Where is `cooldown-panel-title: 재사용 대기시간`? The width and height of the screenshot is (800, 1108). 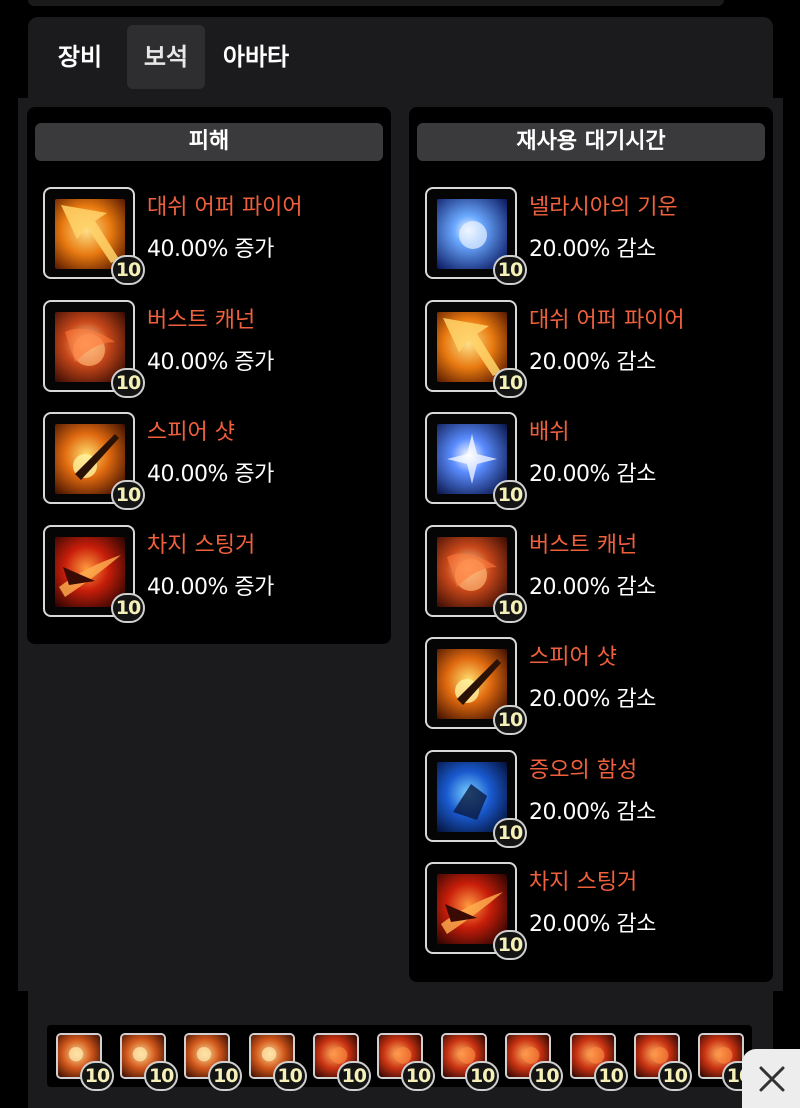
cooldown-panel-title: 재사용 대기시간 is located at coordinates (591, 142).